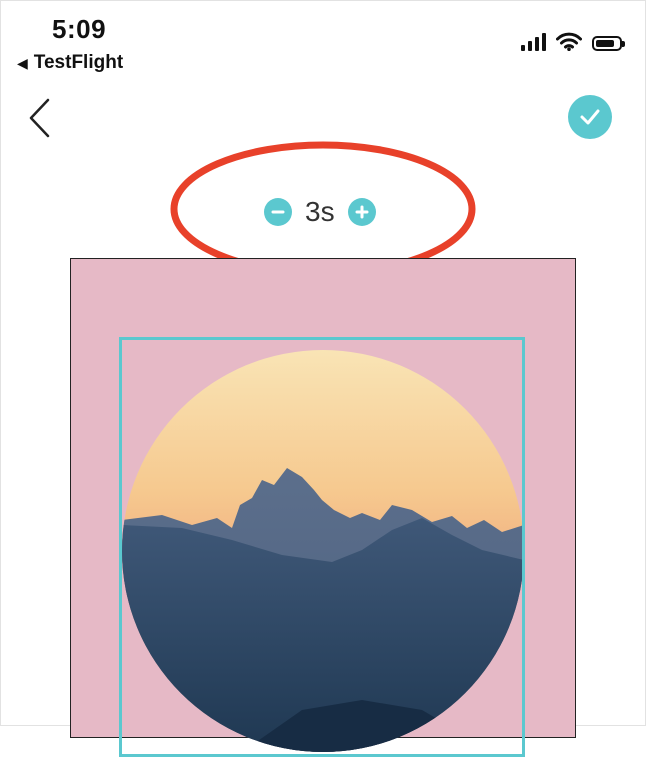  Describe the element at coordinates (608, 43) in the screenshot. I see `battery-icon` at that location.